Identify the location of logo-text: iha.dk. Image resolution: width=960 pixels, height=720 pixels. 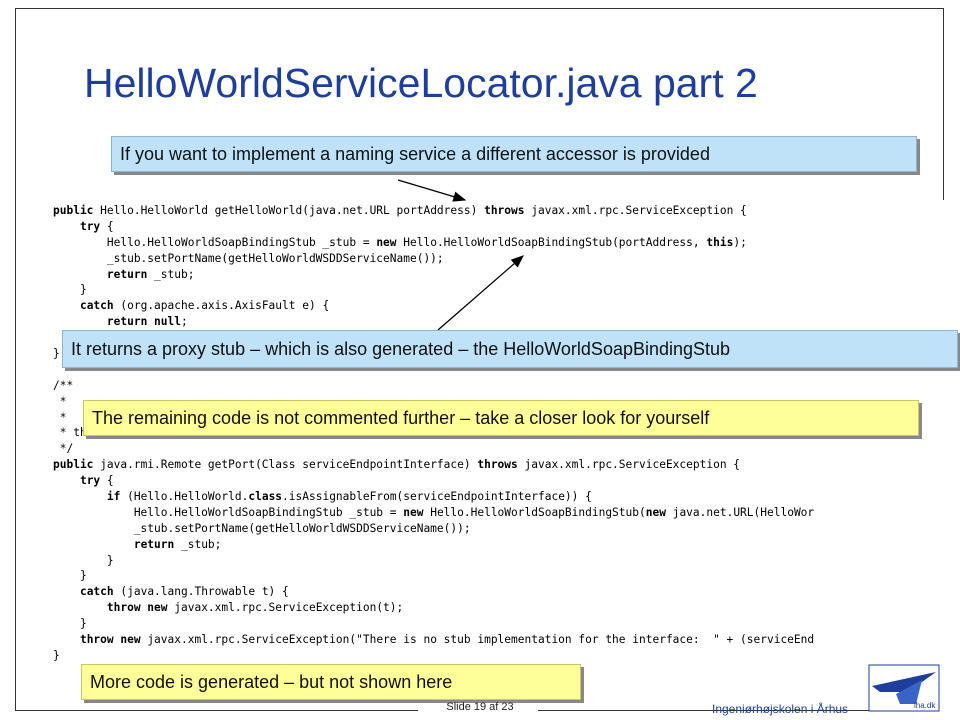
(925, 705).